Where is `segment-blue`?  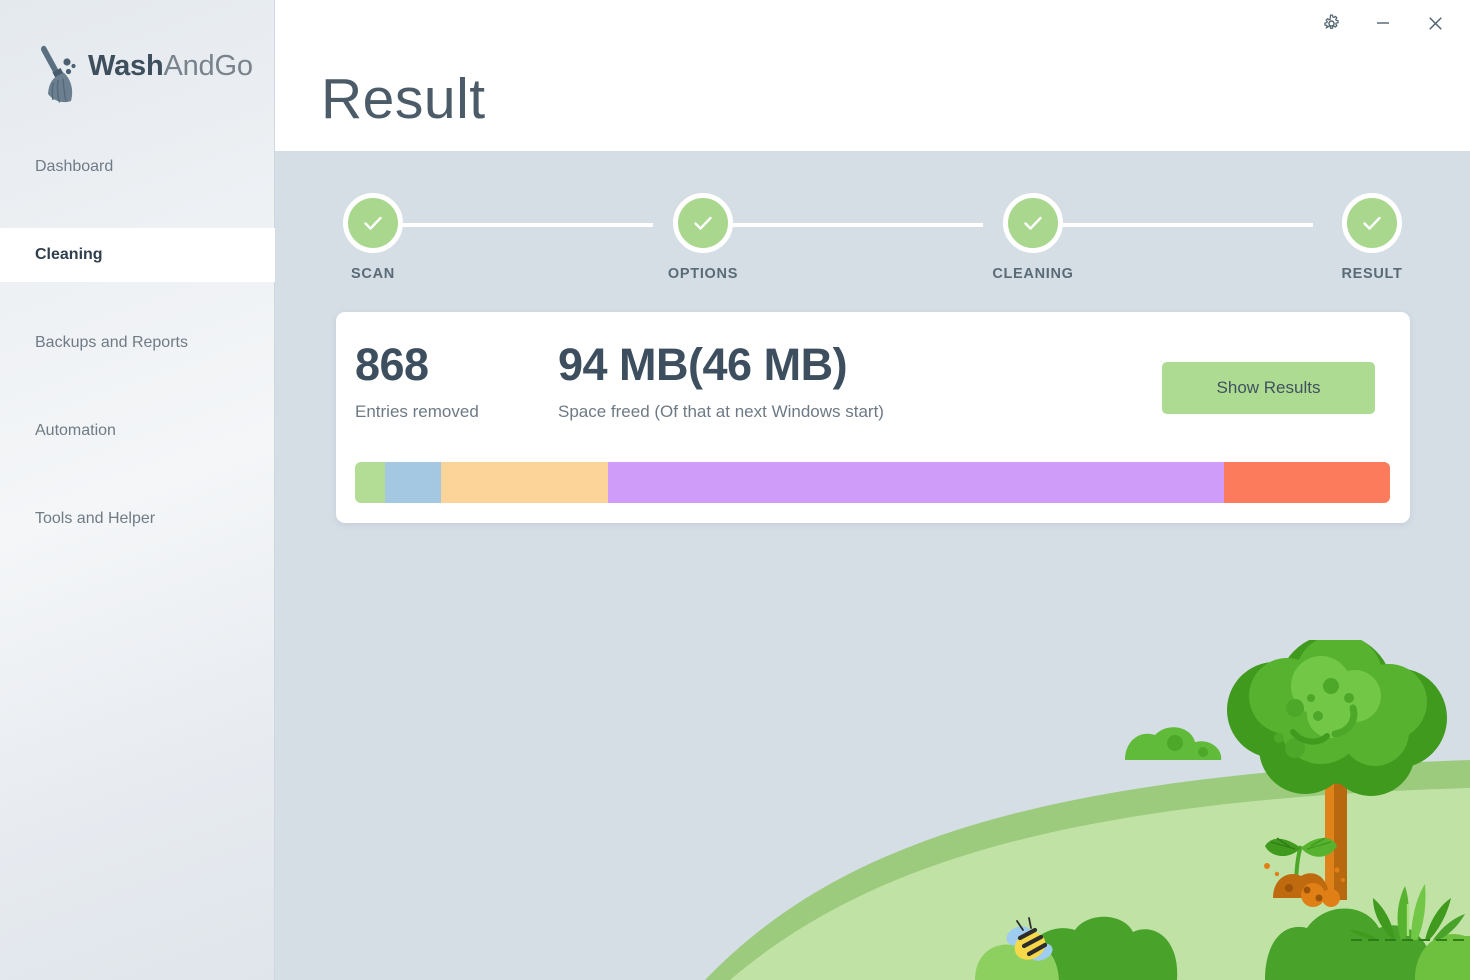
segment-blue is located at coordinates (413, 482).